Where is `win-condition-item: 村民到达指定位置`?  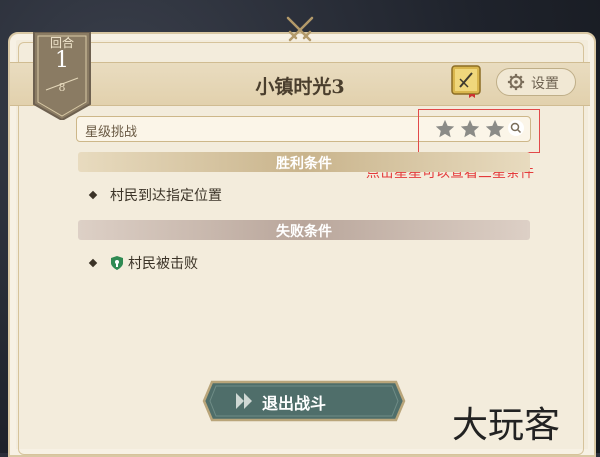
win-condition-item: 村民到达指定位置 is located at coordinates (155, 195).